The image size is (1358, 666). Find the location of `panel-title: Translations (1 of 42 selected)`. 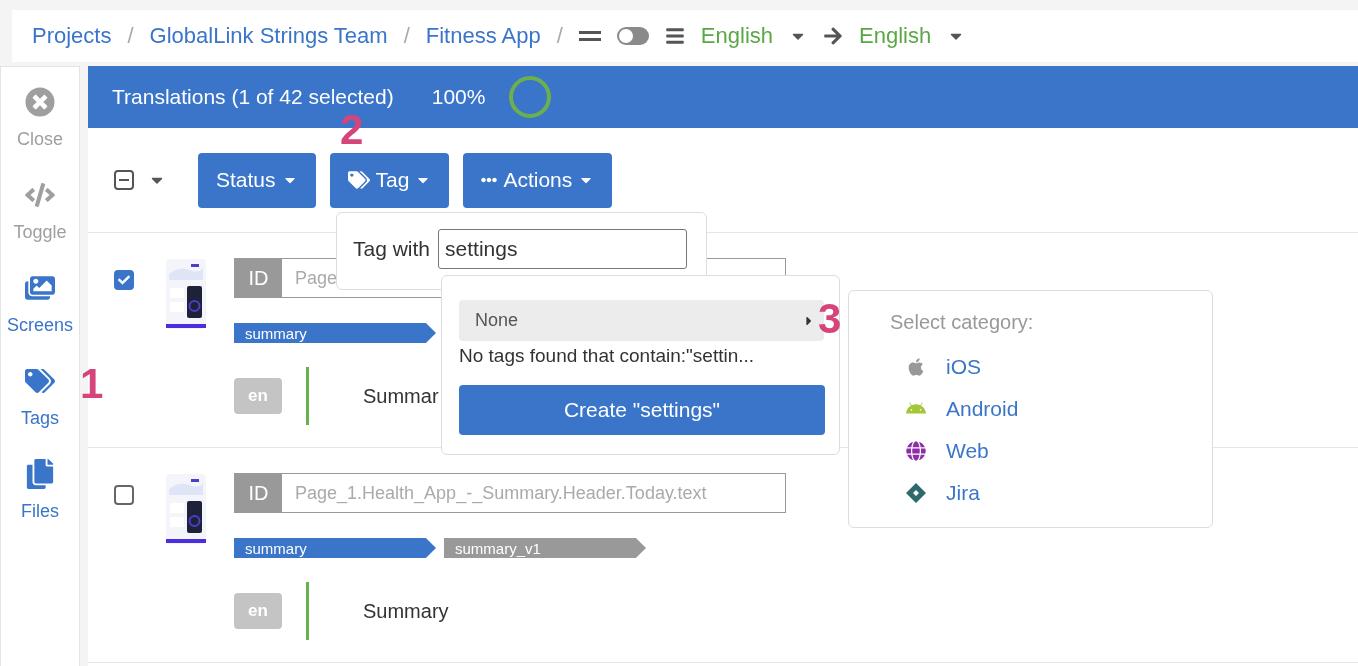

panel-title: Translations (1 of 42 selected) is located at coordinates (253, 97).